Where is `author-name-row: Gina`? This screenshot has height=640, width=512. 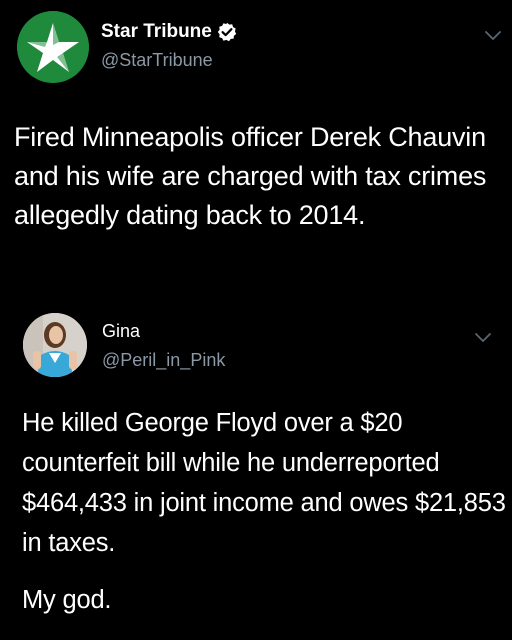
author-name-row: Gina is located at coordinates (121, 331).